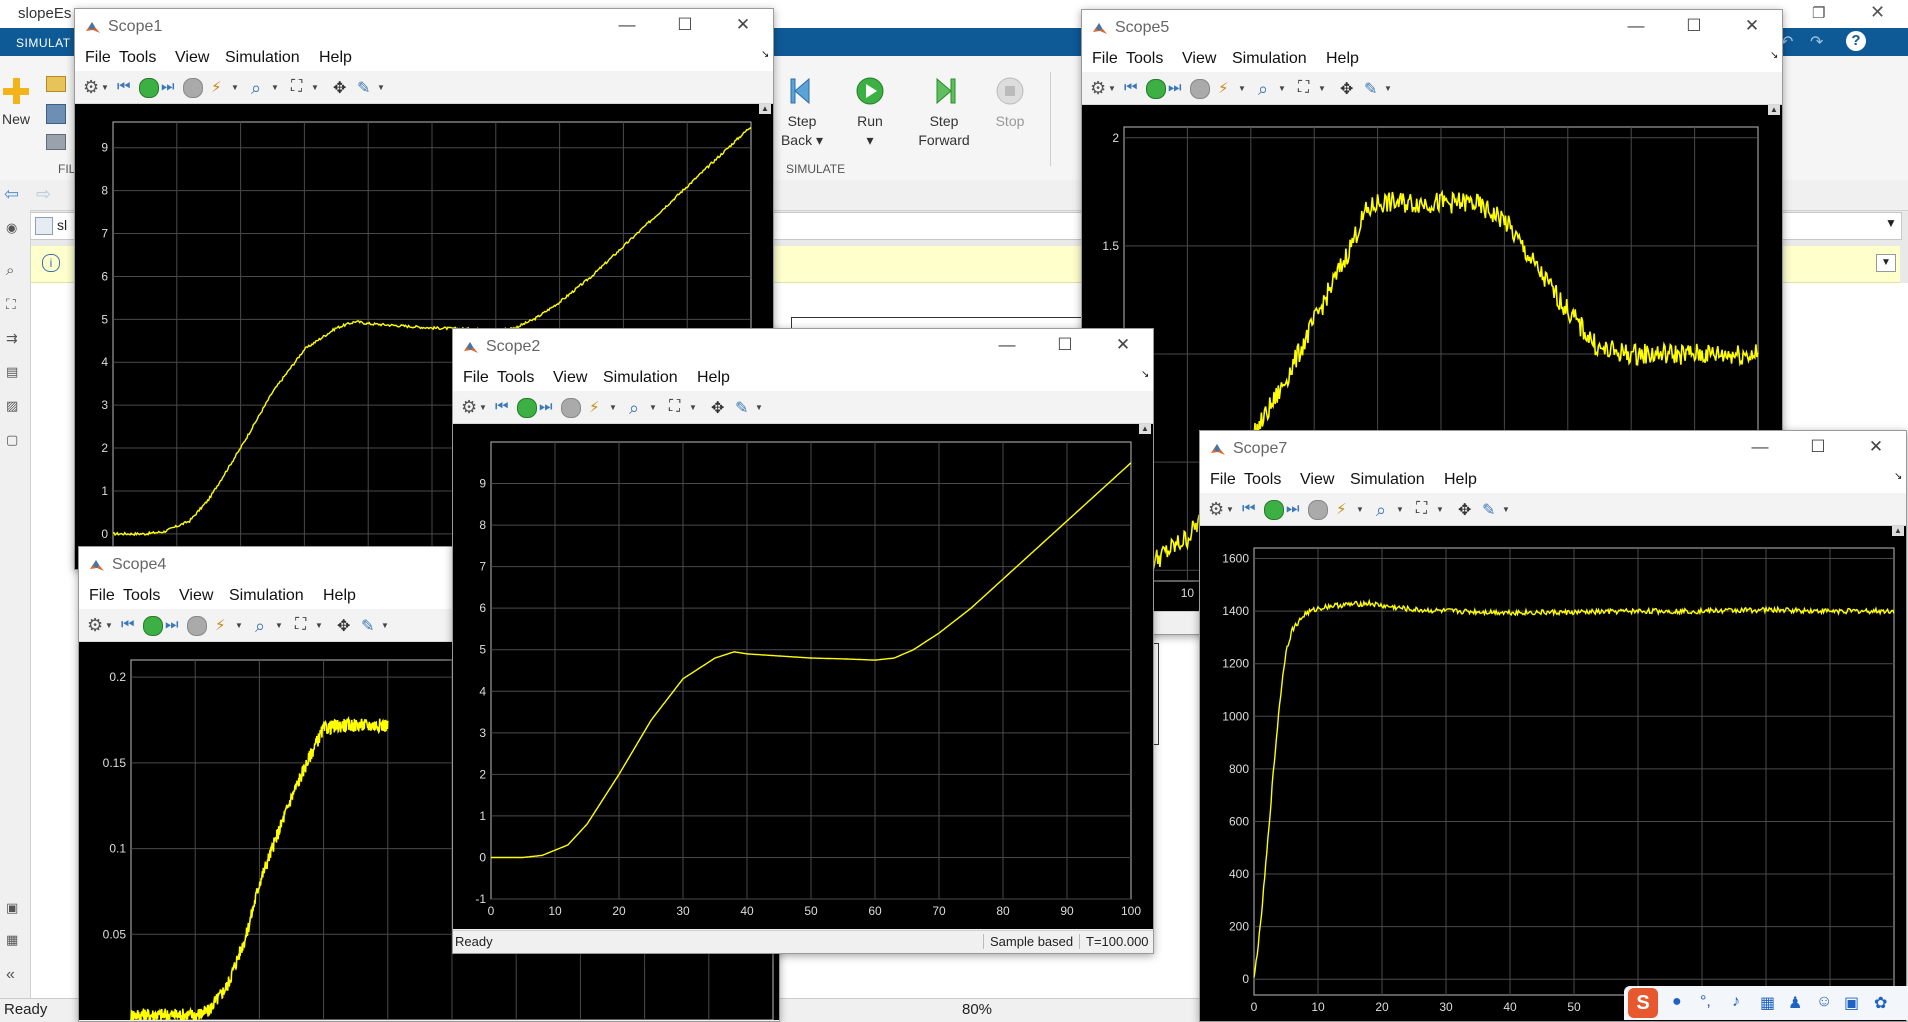 Image resolution: width=1908 pixels, height=1022 pixels. What do you see at coordinates (1432, 28) in the screenshot?
I see `scope-title-bar: Scope5 — ☐ ✕` at bounding box center [1432, 28].